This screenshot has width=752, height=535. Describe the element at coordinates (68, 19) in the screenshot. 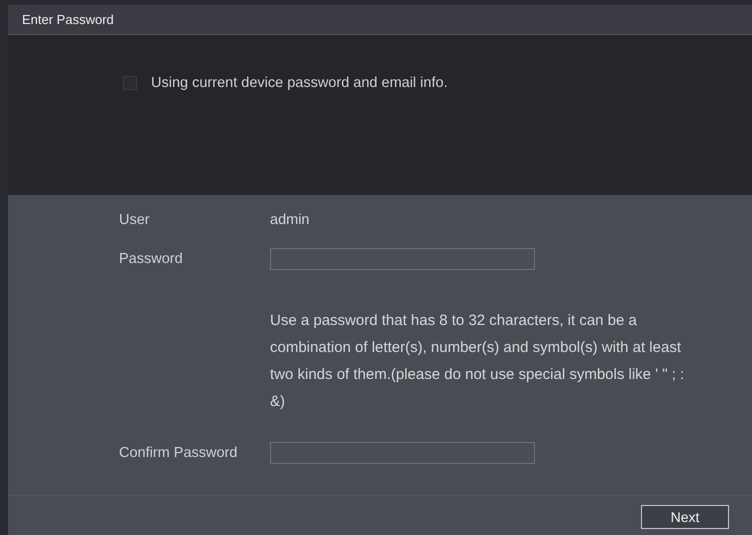

I see `window-title: Enter Password` at that location.